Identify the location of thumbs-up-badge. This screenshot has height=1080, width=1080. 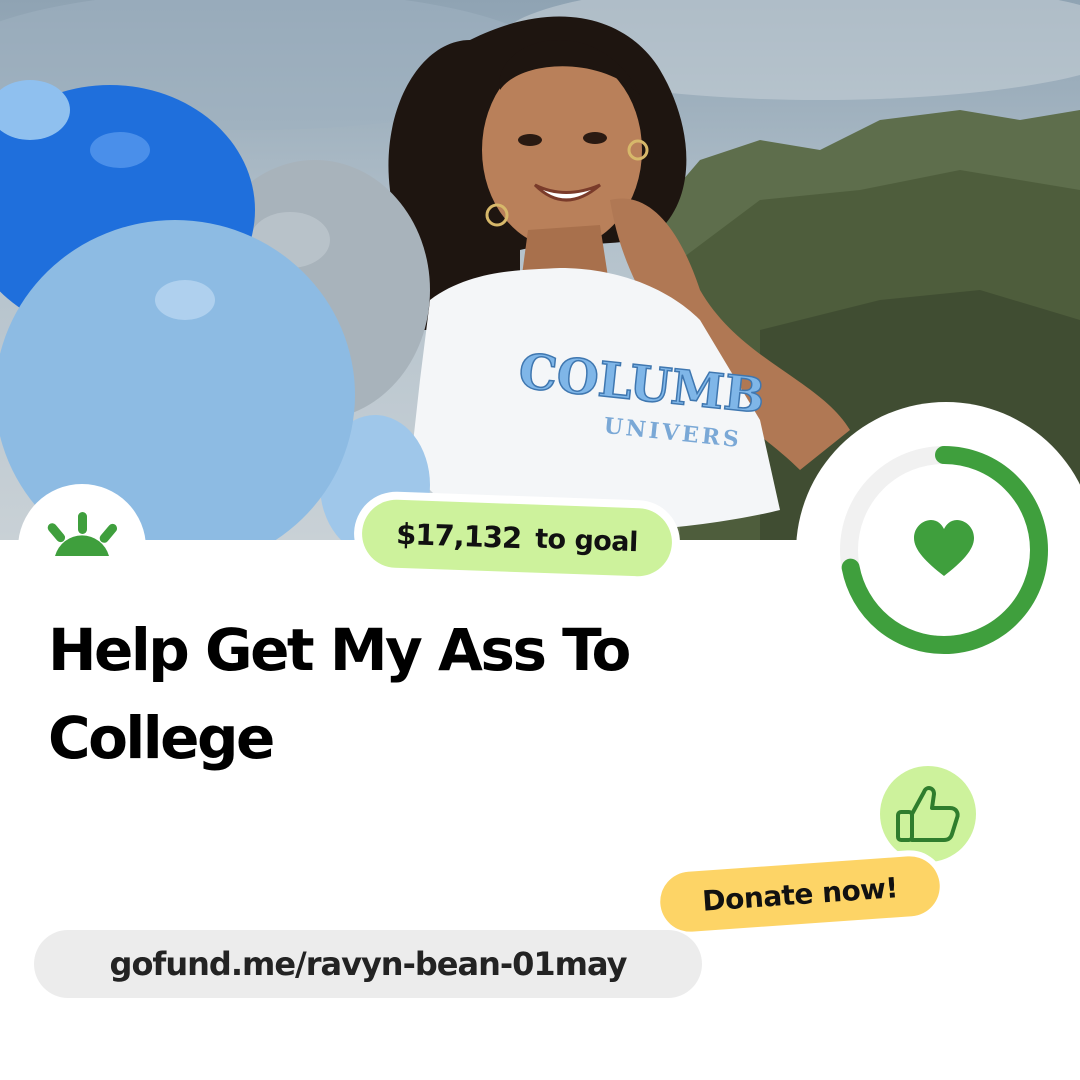
(928, 814).